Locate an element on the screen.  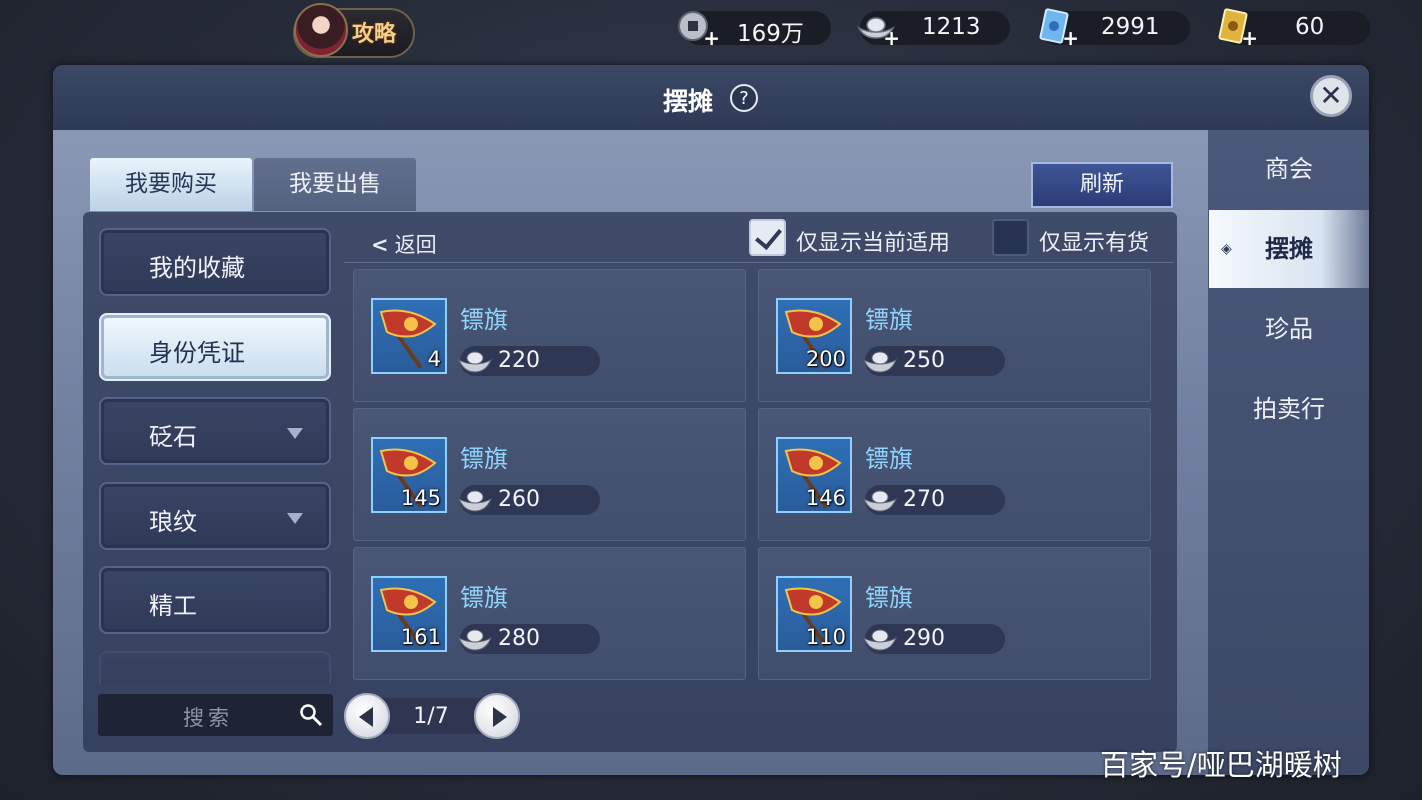
search-input: 搜索 is located at coordinates (215, 715).